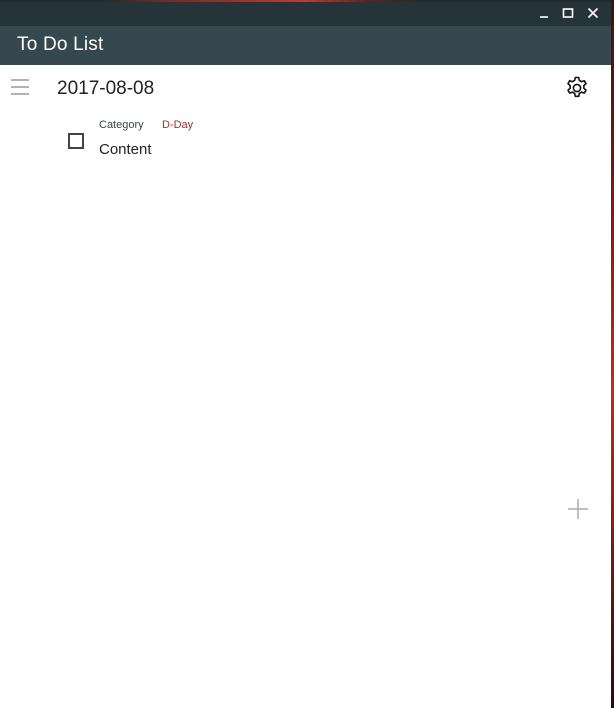  I want to click on settings-button, so click(577, 88).